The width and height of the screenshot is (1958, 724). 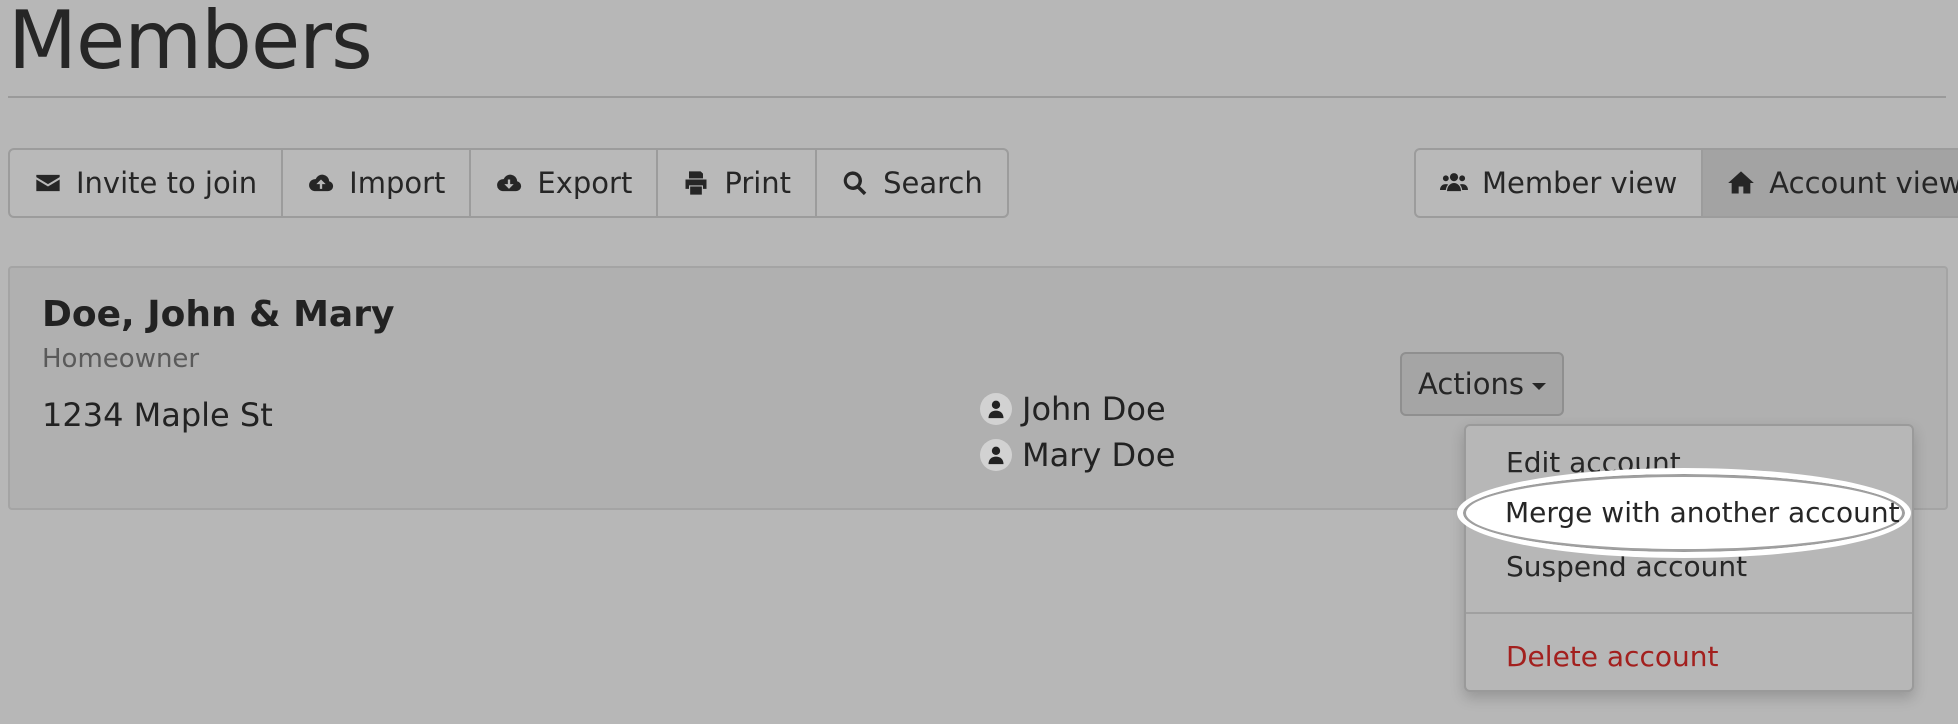 I want to click on print-label: Print, so click(x=758, y=183).